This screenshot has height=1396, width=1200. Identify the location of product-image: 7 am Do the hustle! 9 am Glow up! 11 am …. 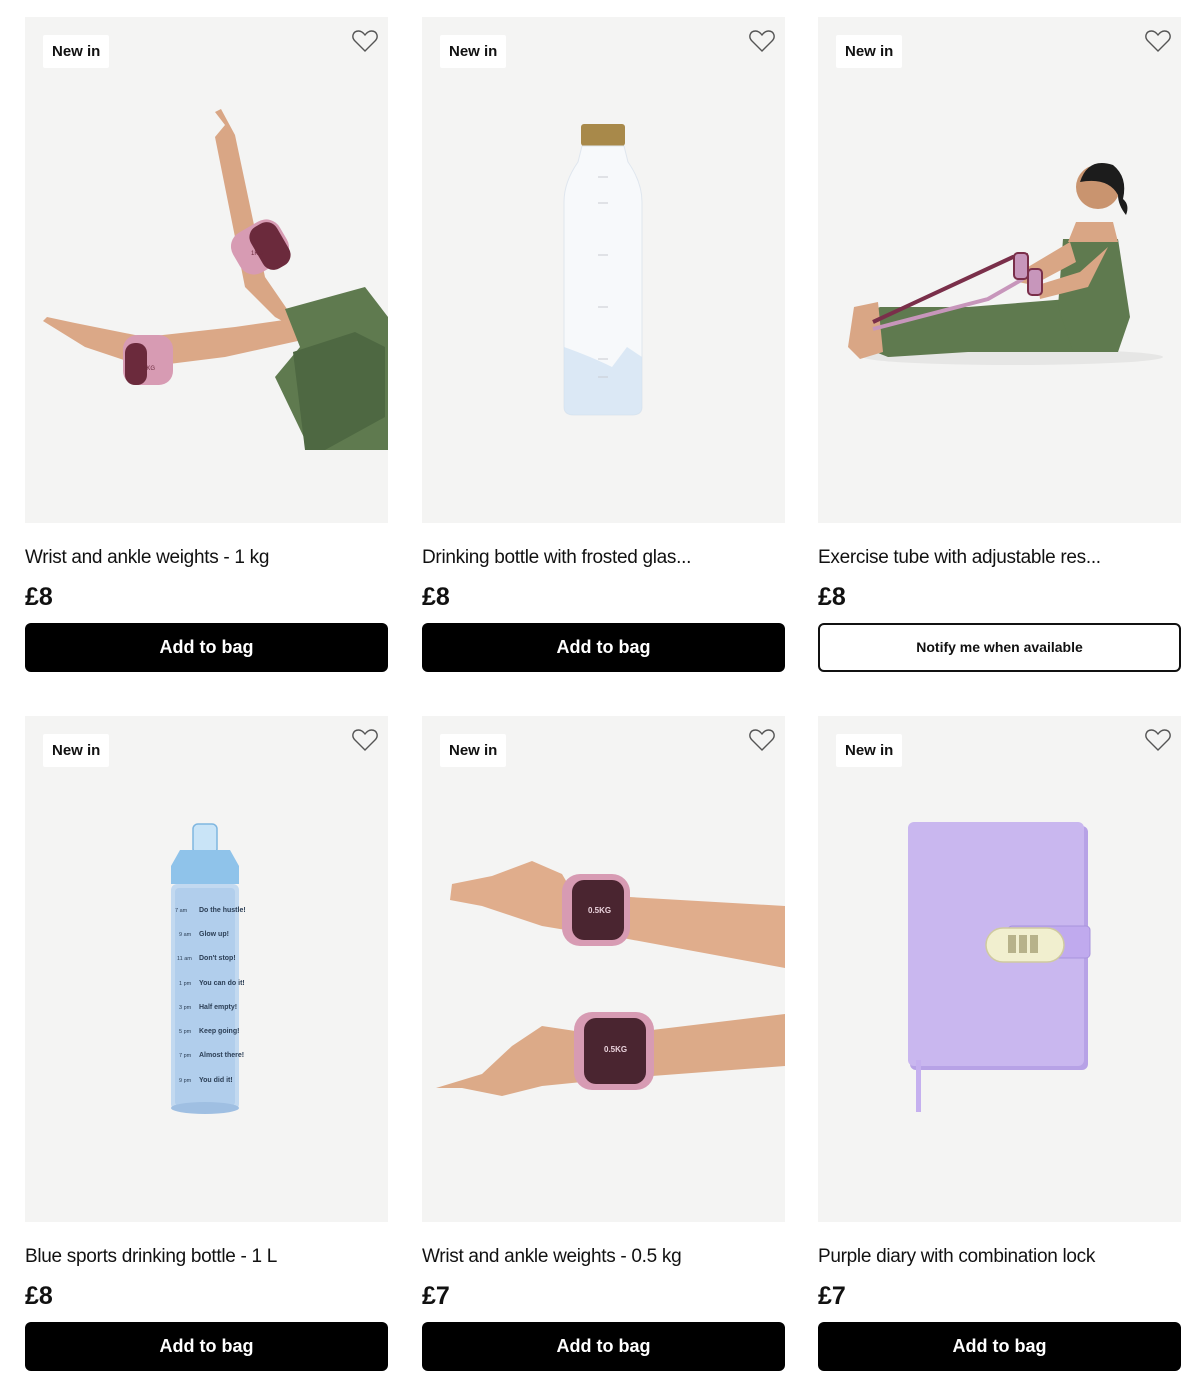
(206, 969).